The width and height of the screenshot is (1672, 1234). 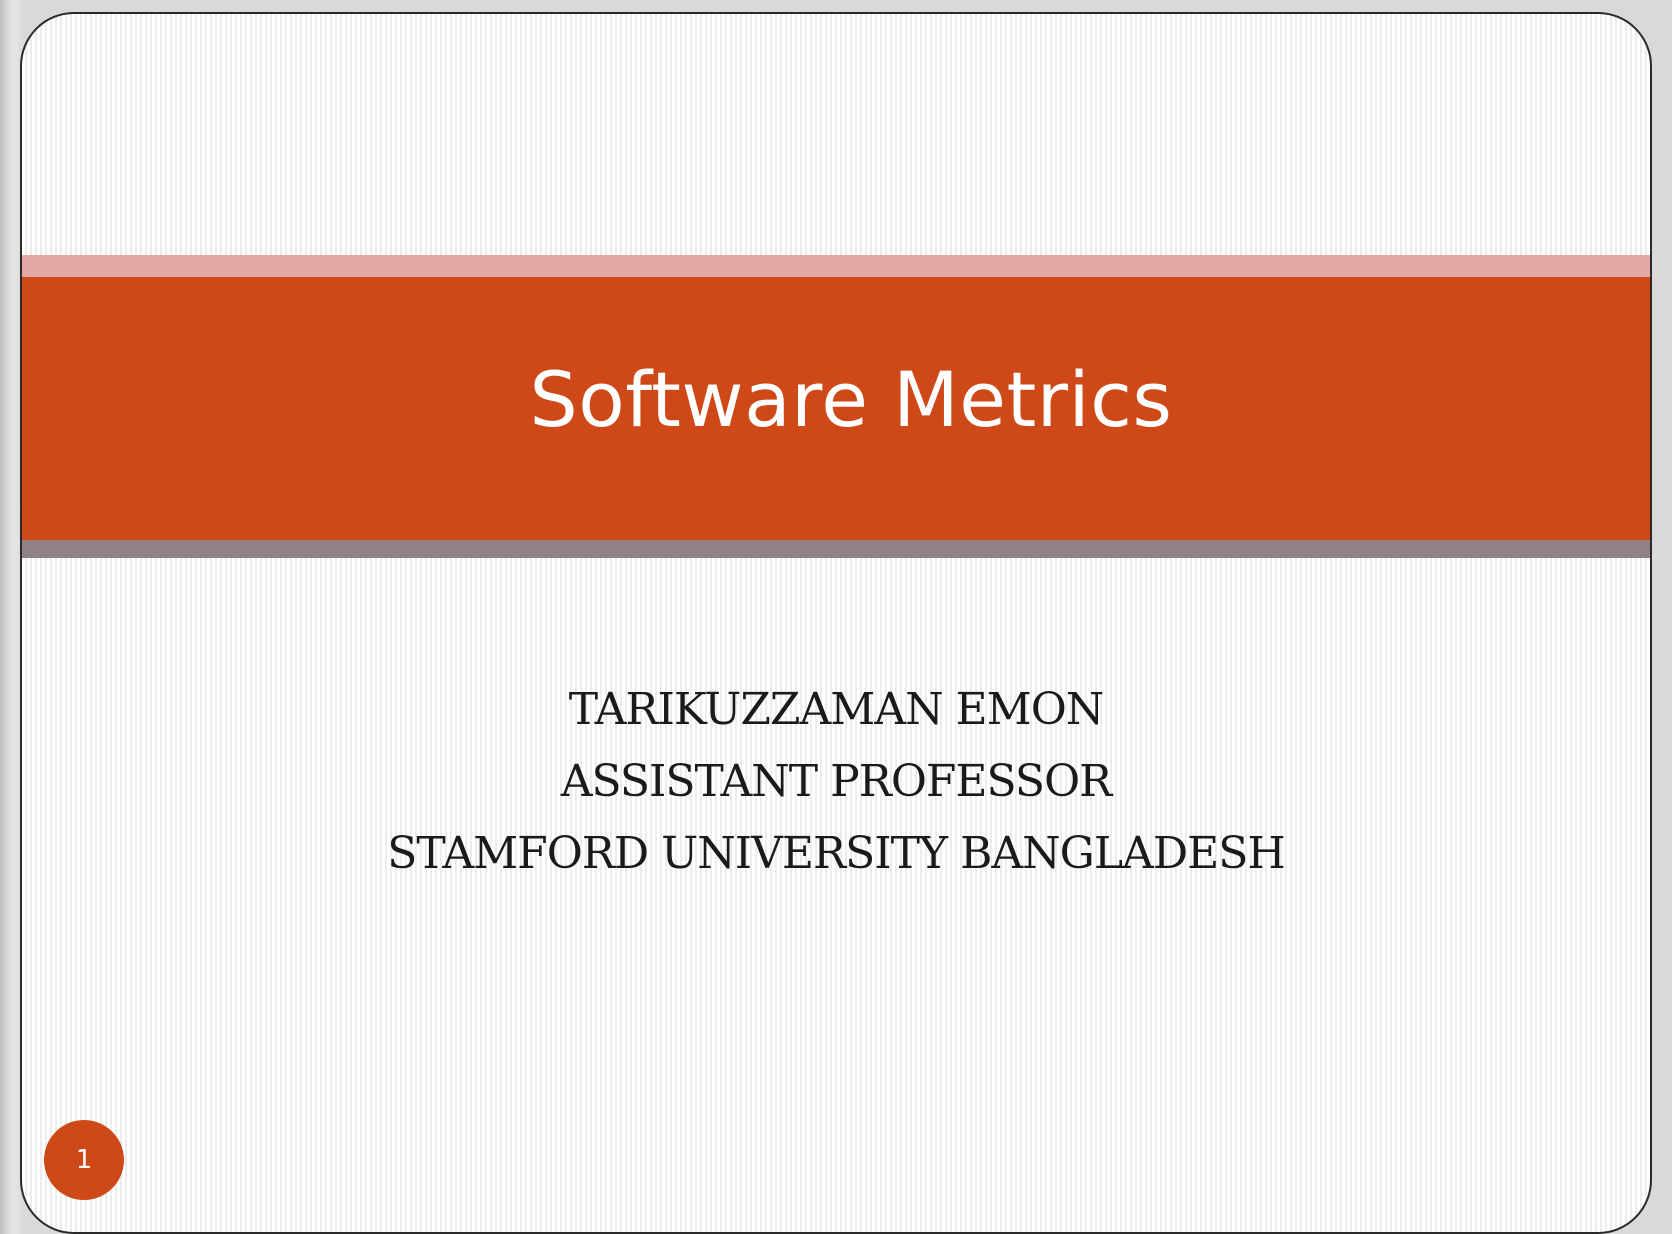 I want to click on author-position: ASSISTANT PROFESSOR, so click(x=836, y=781).